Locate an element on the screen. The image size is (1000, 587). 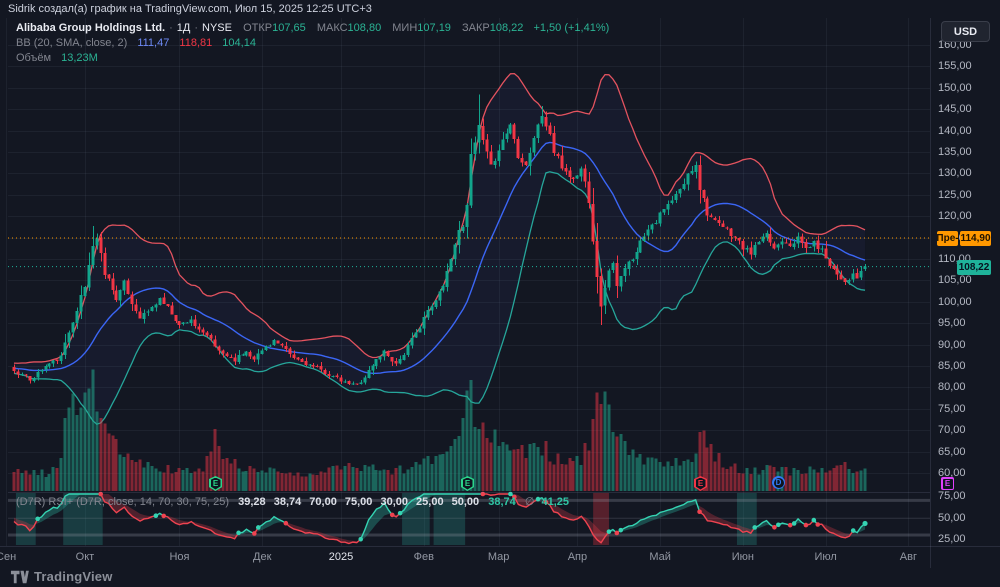
volume-value: 13,23М is located at coordinates (79, 58).